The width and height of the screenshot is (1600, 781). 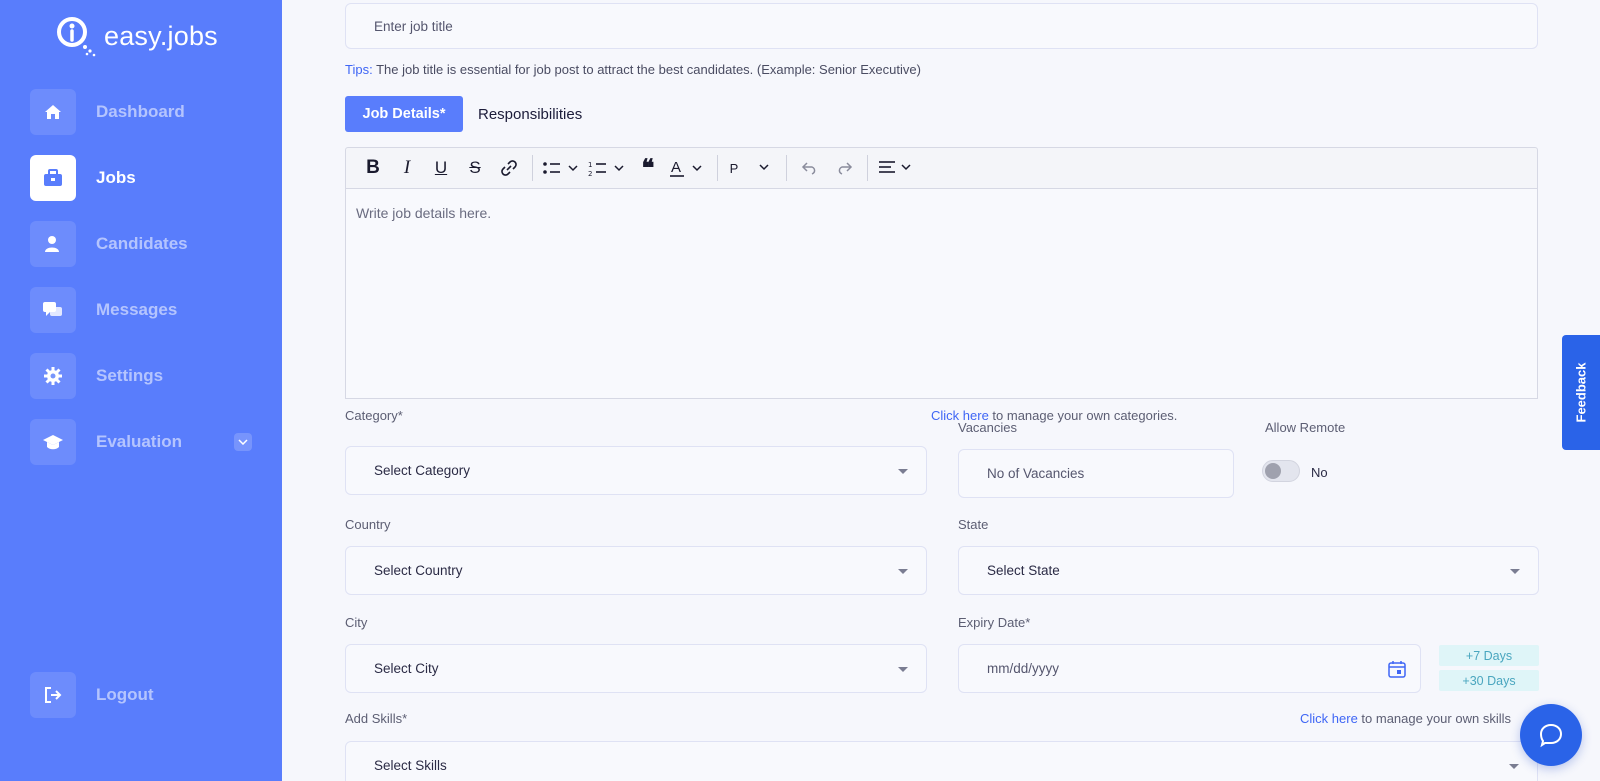 What do you see at coordinates (125, 694) in the screenshot?
I see `logout-label: Logout` at bounding box center [125, 694].